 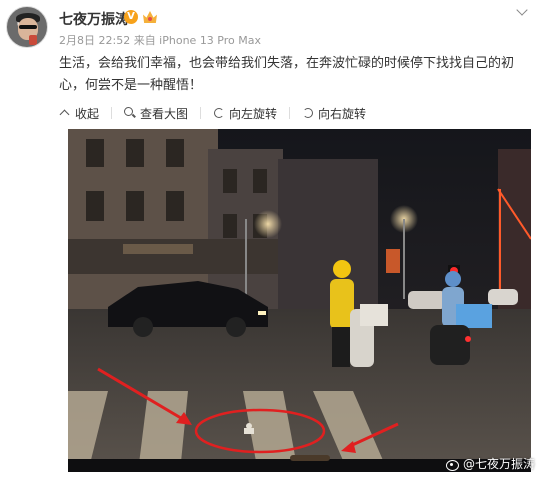 I want to click on magnifier-icon, so click(x=130, y=113).